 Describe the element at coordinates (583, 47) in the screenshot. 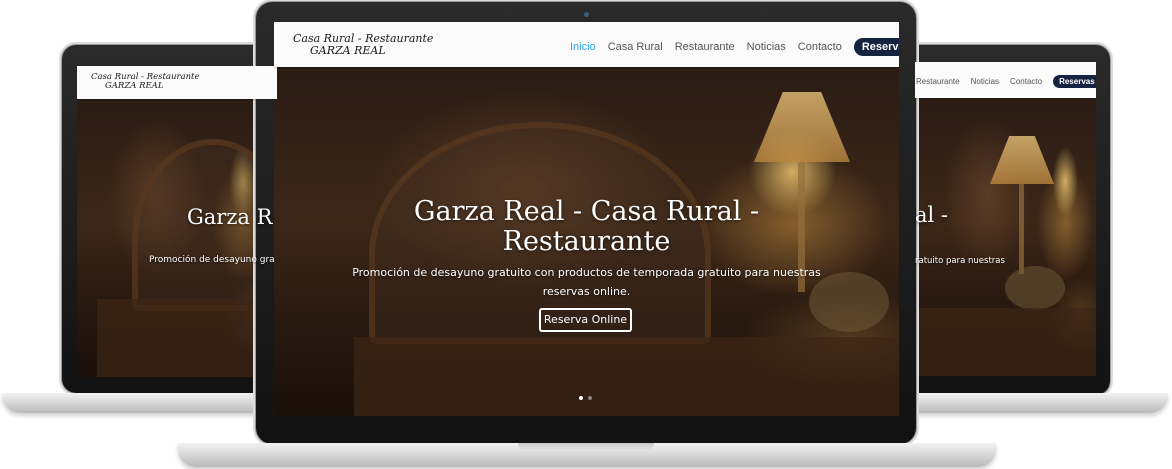

I see `nav-inicio: Inicio` at that location.